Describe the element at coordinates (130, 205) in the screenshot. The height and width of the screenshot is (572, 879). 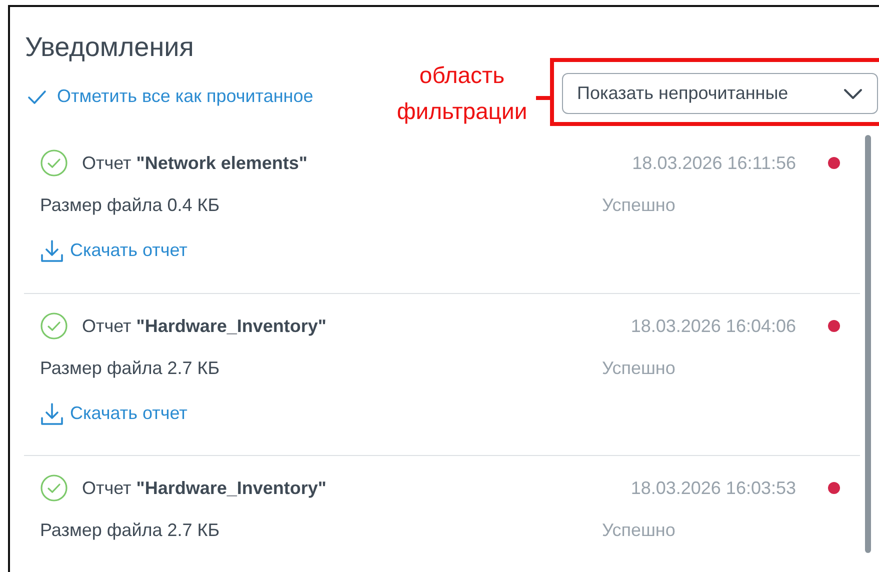
I see `file-size: Размер файла 0.4 КБ` at that location.